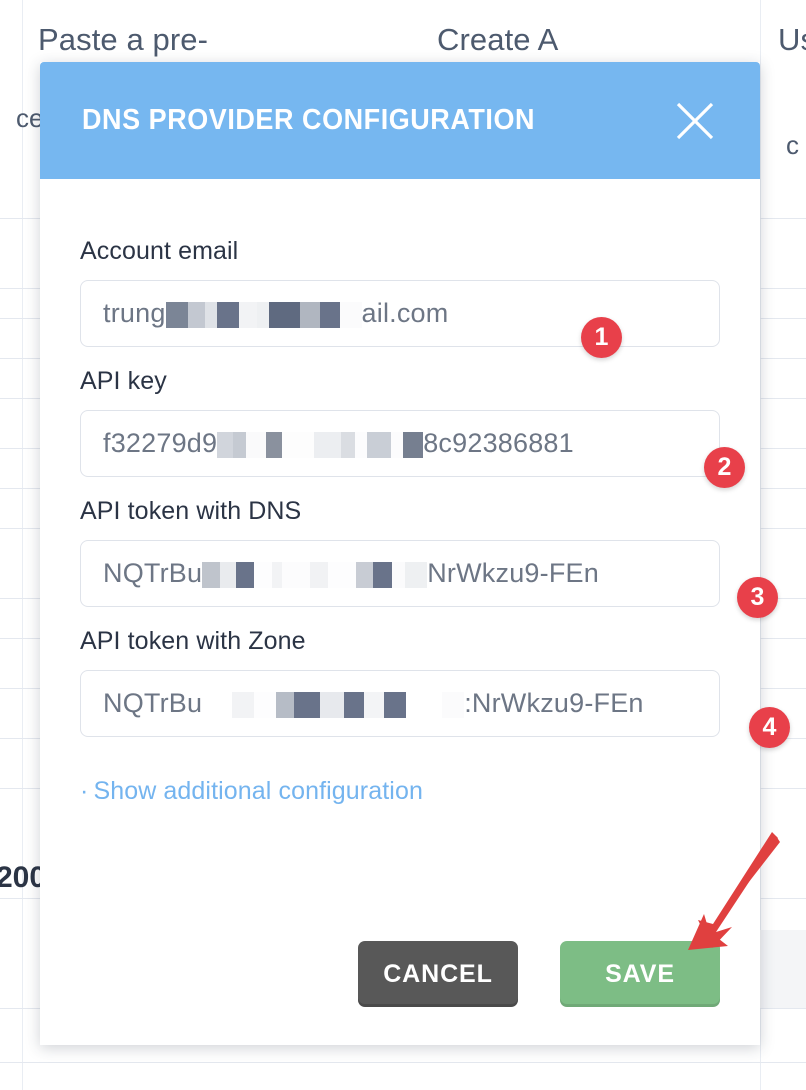 The width and height of the screenshot is (806, 1090). I want to click on api-token-dns-input: NQTrBu NrWkzu9-FEn, so click(400, 573).